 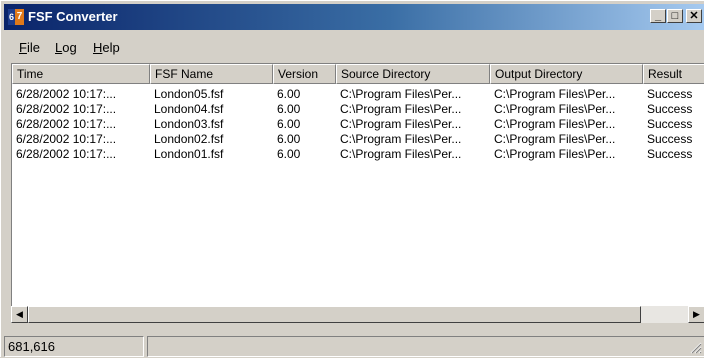 I want to click on column-header-output-directory: Output Directory, so click(x=566, y=74).